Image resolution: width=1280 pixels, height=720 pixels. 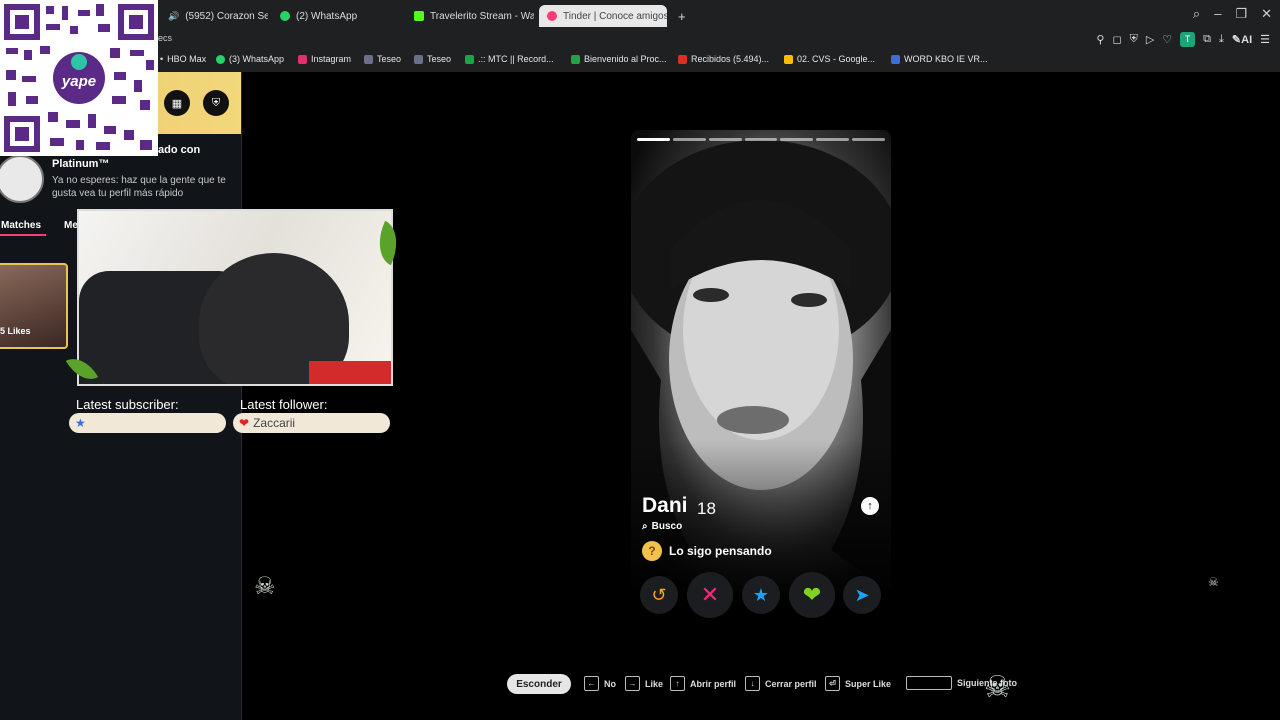 What do you see at coordinates (23, 235) in the screenshot?
I see `active-tab-indicator` at bounding box center [23, 235].